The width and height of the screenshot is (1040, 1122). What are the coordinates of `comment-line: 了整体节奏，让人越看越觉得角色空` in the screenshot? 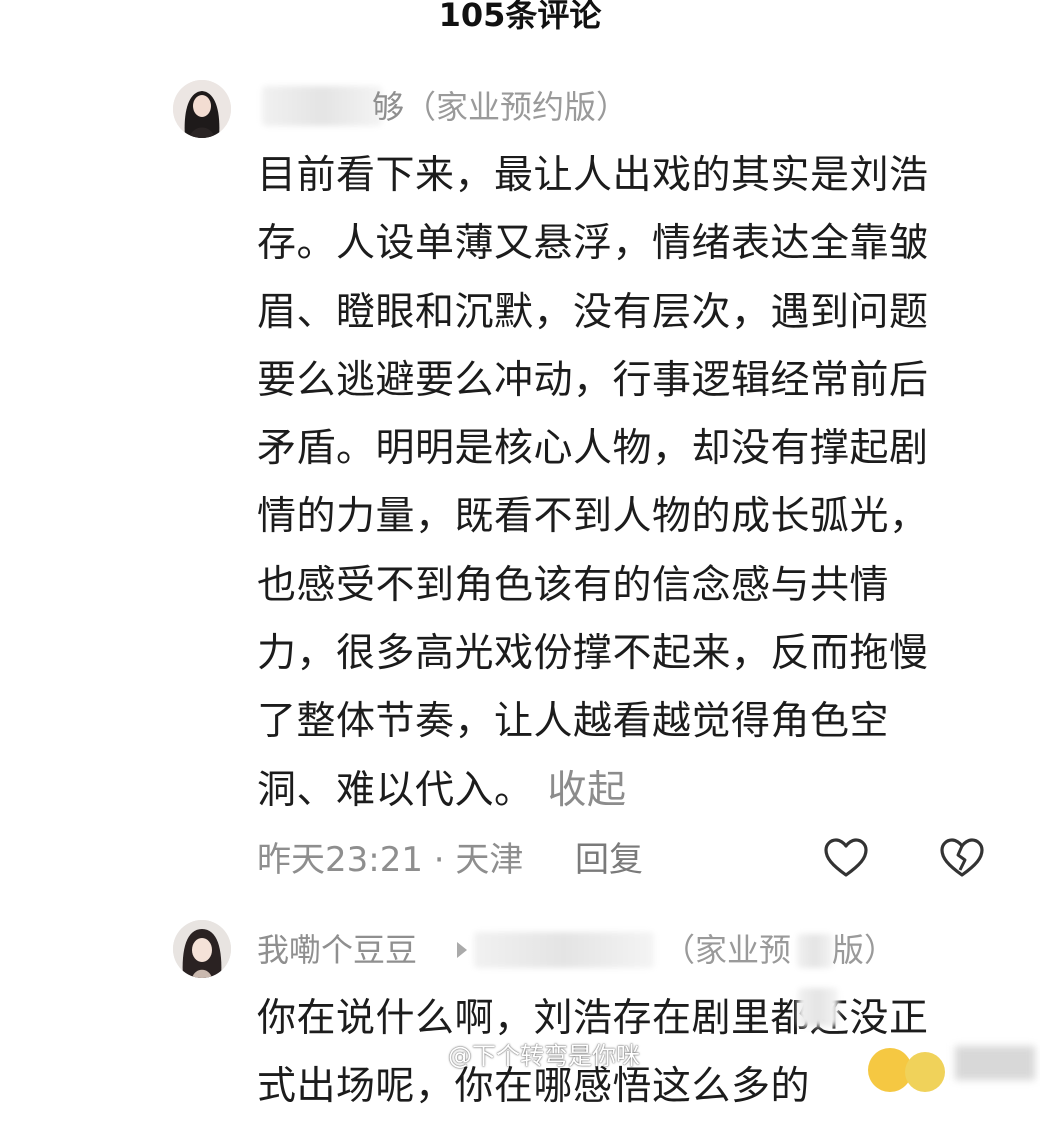 It's located at (573, 722).